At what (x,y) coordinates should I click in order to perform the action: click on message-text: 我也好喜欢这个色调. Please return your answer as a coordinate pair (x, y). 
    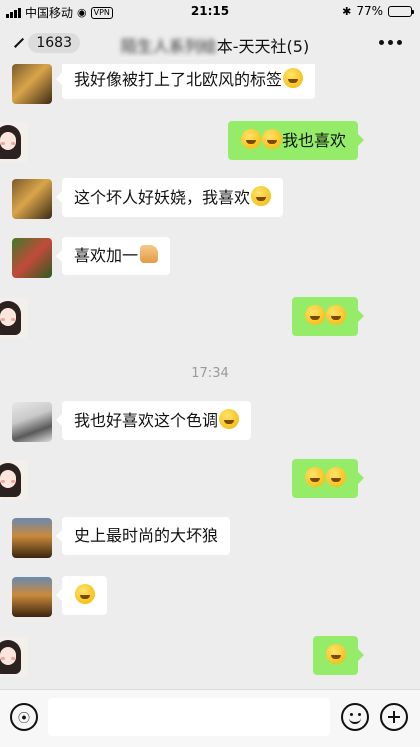
    Looking at the image, I should click on (146, 420).